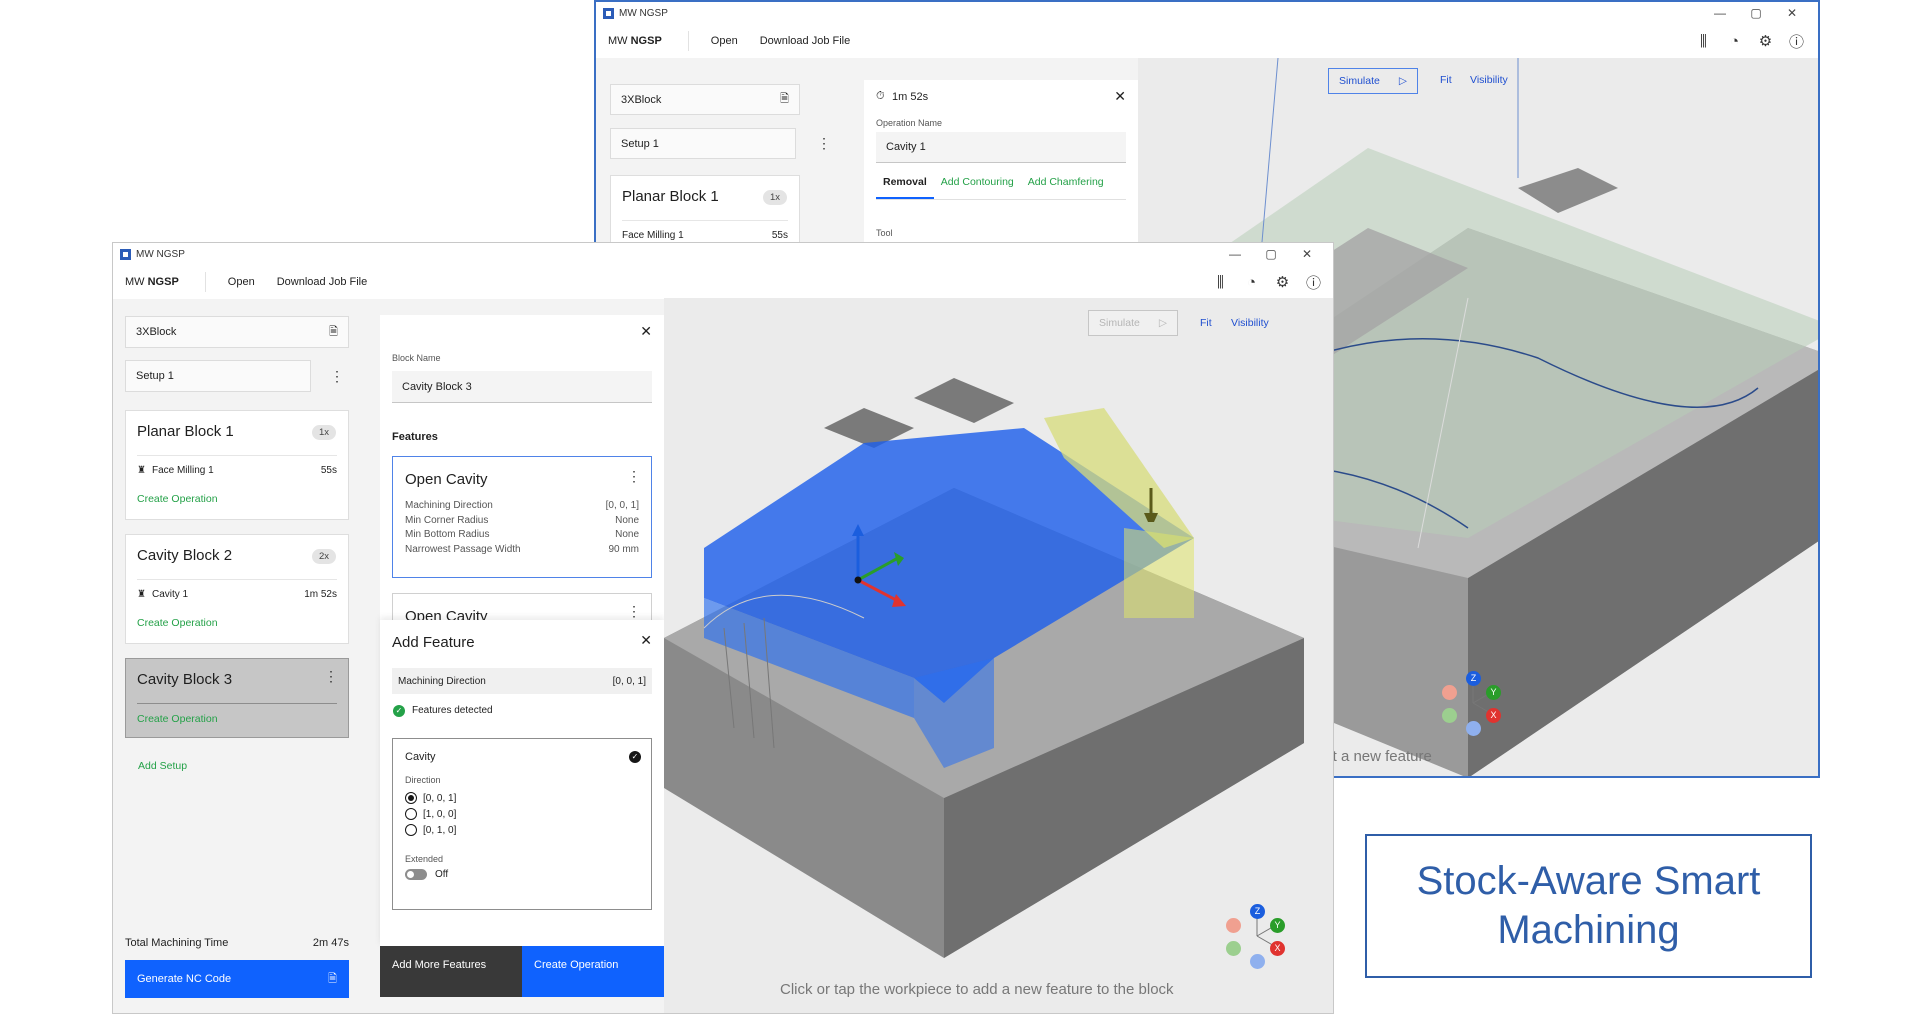 This screenshot has width=1920, height=1014. What do you see at coordinates (1001, 147) in the screenshot?
I see `operation-name-input: Cavity 1` at bounding box center [1001, 147].